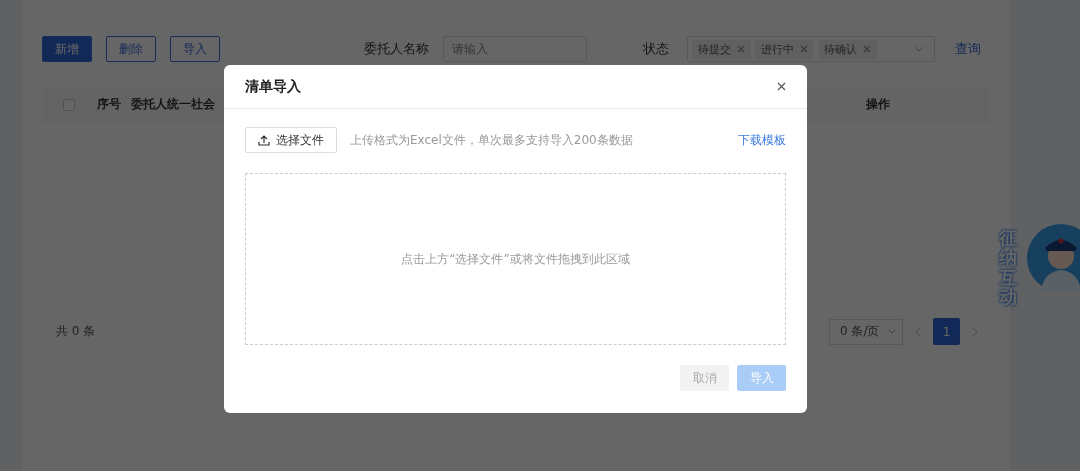 The width and height of the screenshot is (1080, 471). What do you see at coordinates (656, 49) in the screenshot?
I see `filter-label: 状态` at bounding box center [656, 49].